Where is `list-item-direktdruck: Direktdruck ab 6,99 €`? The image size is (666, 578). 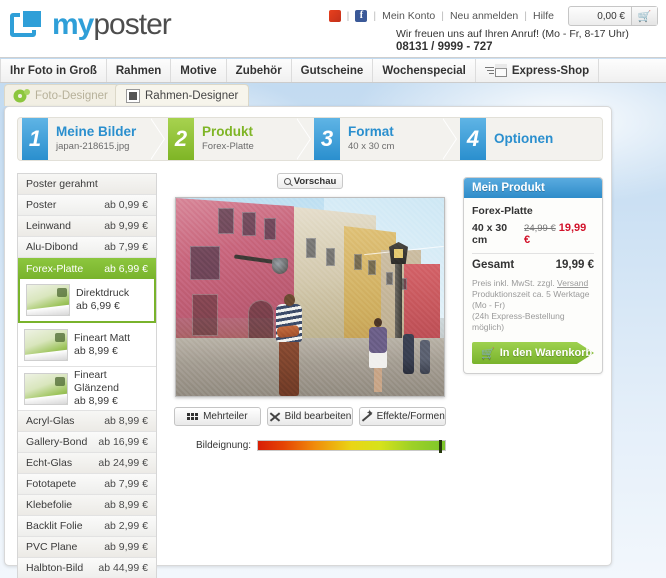 list-item-direktdruck: Direktdruck ab 6,99 € is located at coordinates (87, 301).